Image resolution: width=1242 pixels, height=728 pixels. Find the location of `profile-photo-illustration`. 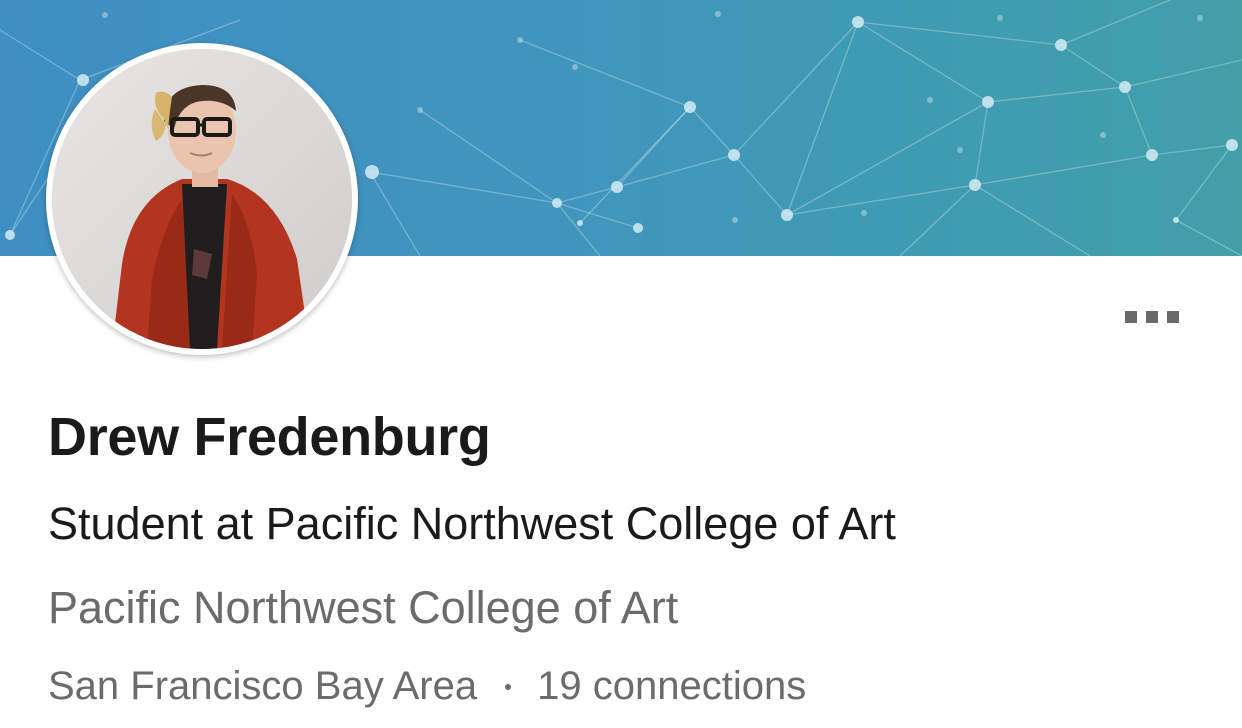

profile-photo-illustration is located at coordinates (202, 199).